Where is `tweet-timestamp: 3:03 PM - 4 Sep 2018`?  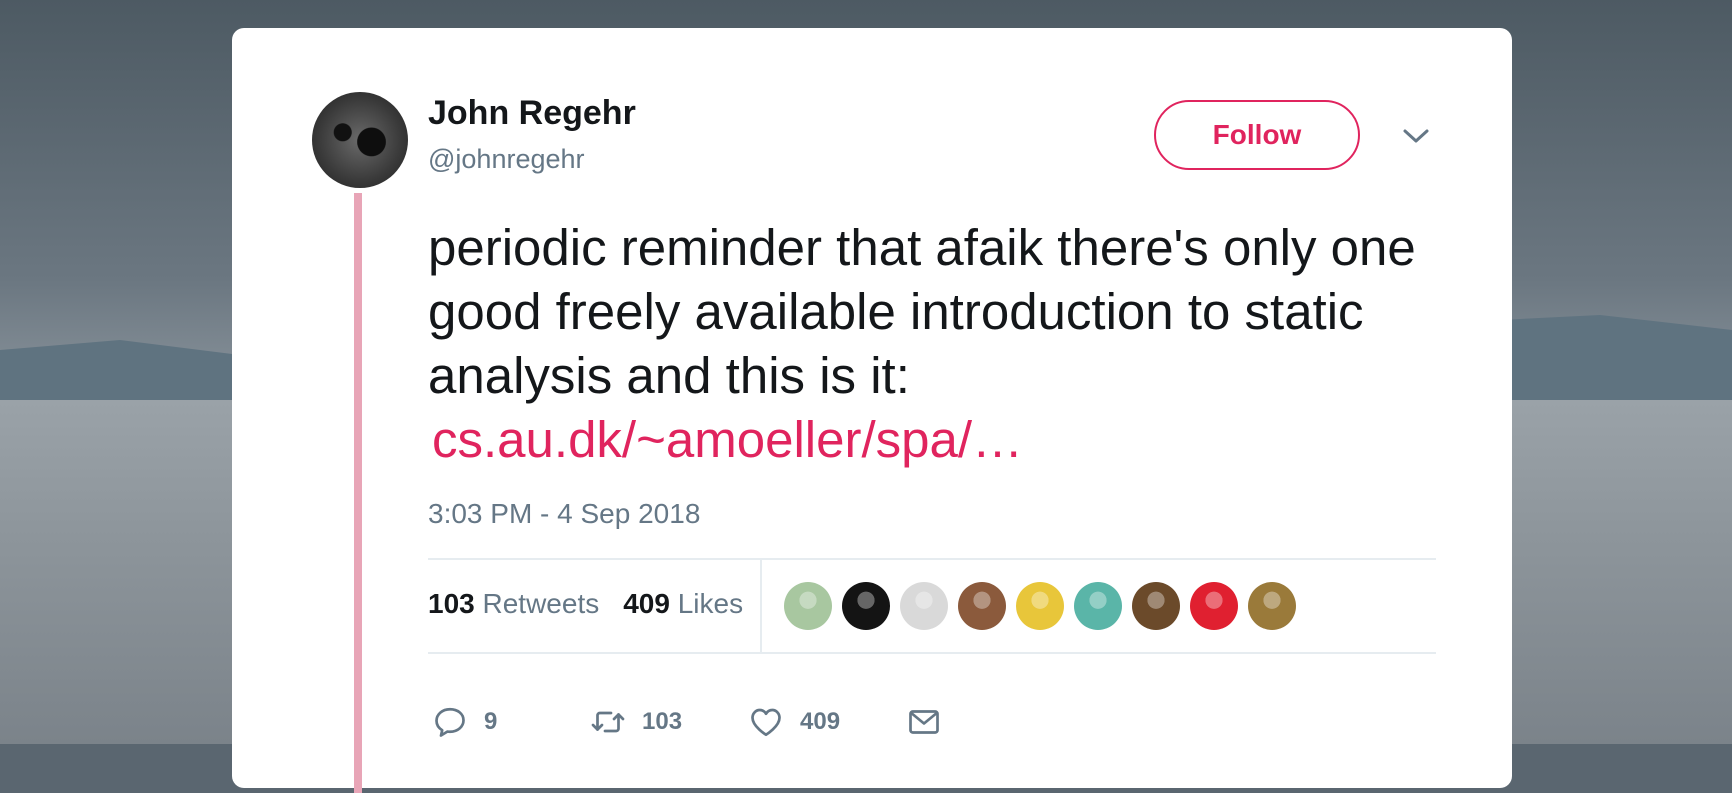
tweet-timestamp: 3:03 PM - 4 Sep 2018 is located at coordinates (564, 514).